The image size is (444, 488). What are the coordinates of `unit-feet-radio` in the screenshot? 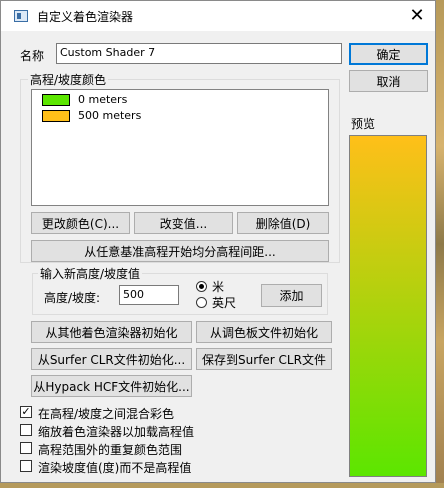 It's located at (201, 302).